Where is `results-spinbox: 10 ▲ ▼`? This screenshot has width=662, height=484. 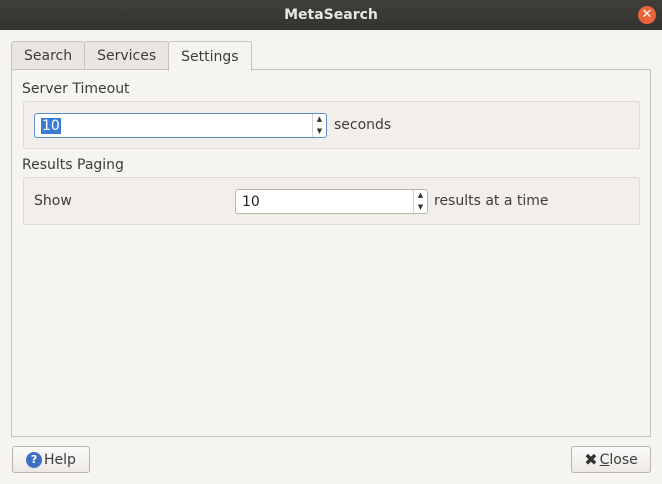 results-spinbox: 10 ▲ ▼ is located at coordinates (331, 201).